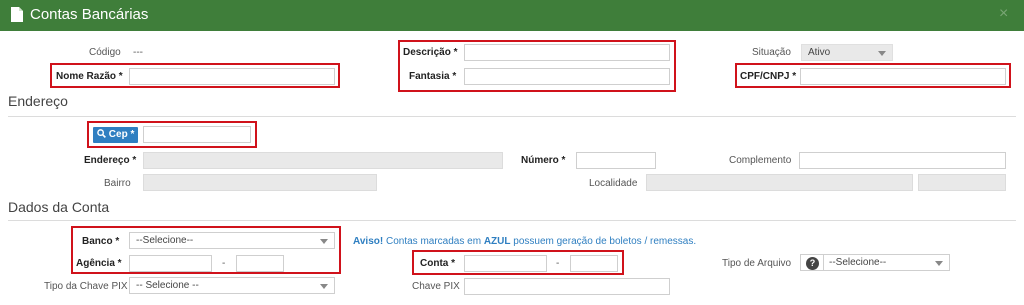  I want to click on highlight-cpf-cnpj, so click(873, 75).